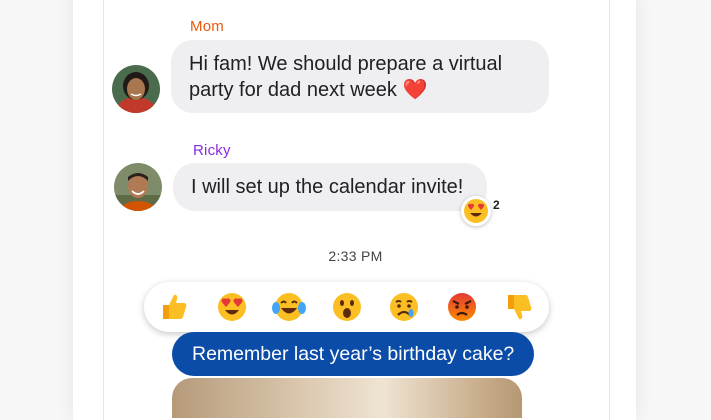 Image resolution: width=711 pixels, height=420 pixels. Describe the element at coordinates (330, 187) in the screenshot. I see `message-bubble-ricky: I will set up the calendar invite!` at that location.